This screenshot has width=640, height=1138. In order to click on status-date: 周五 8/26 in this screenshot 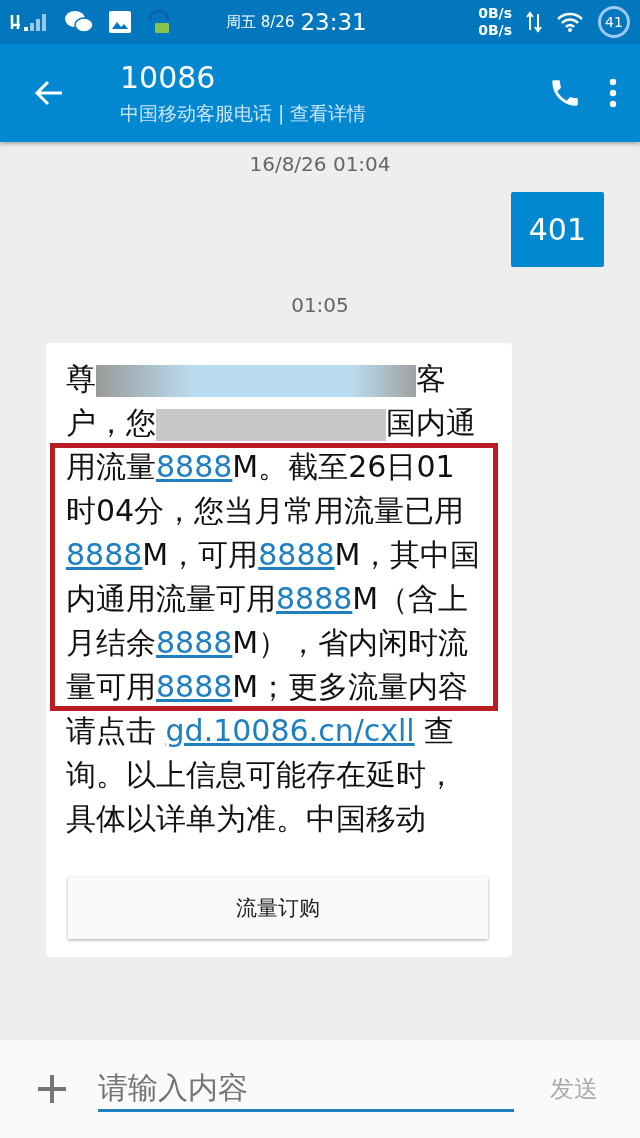, I will do `click(260, 22)`.